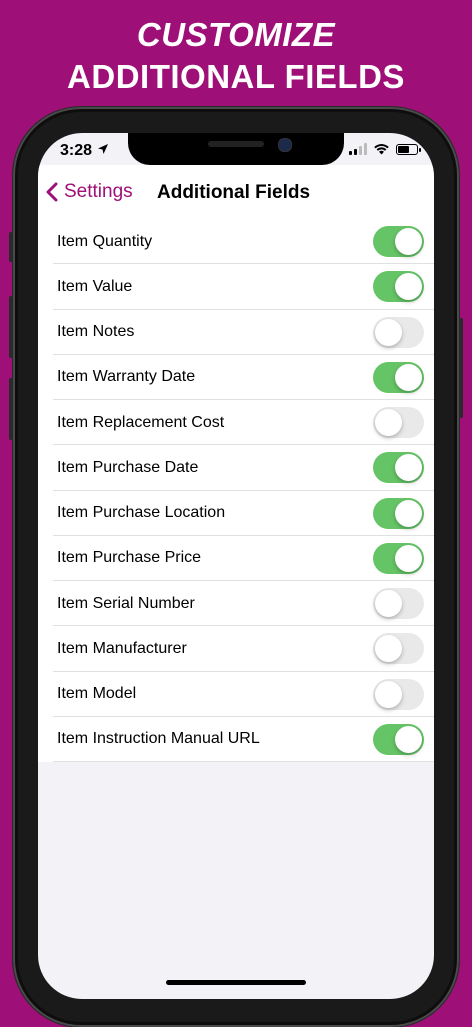 The height and width of the screenshot is (1027, 472). I want to click on list-item: Item Model, so click(236, 695).